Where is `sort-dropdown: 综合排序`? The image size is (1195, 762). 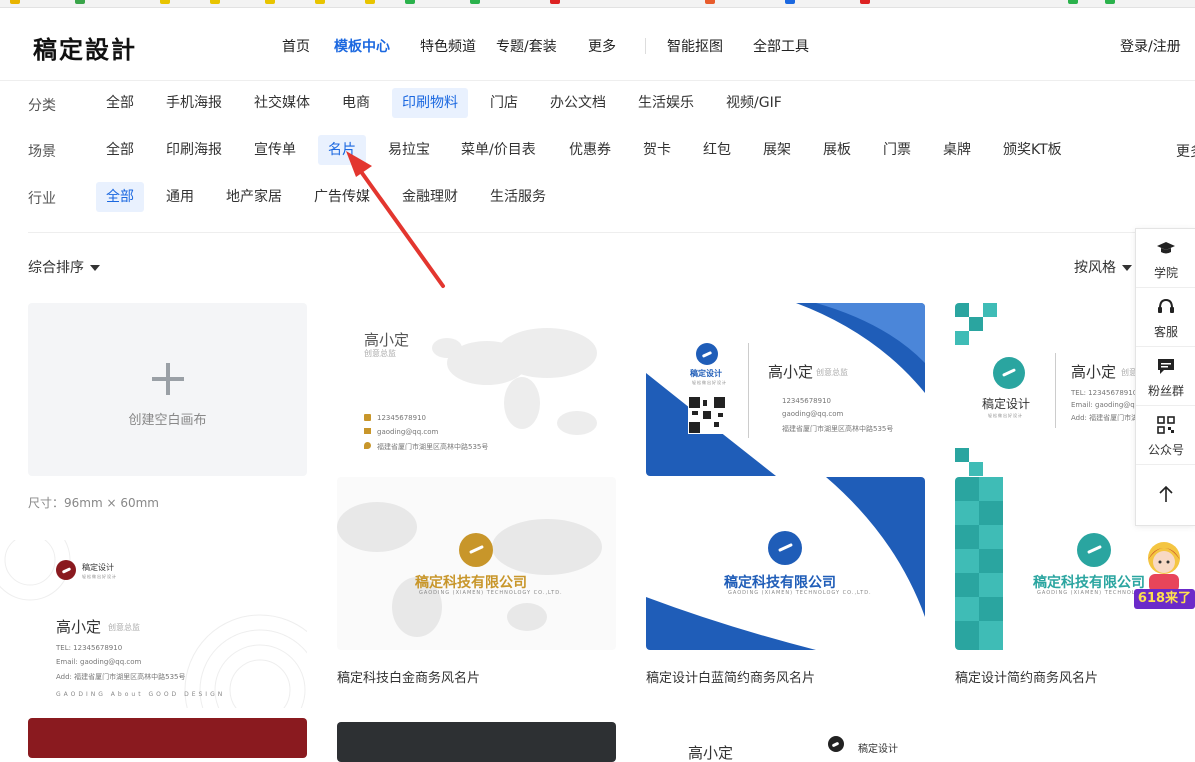
sort-dropdown: 综合排序 is located at coordinates (64, 267).